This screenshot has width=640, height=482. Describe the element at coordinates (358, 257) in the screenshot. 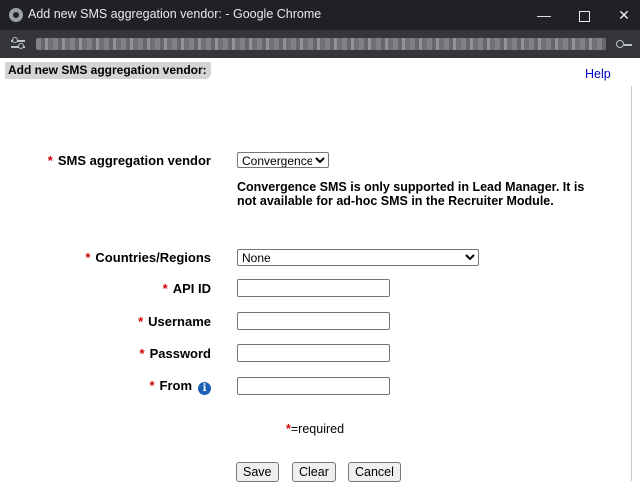

I see `countries-select: None` at that location.